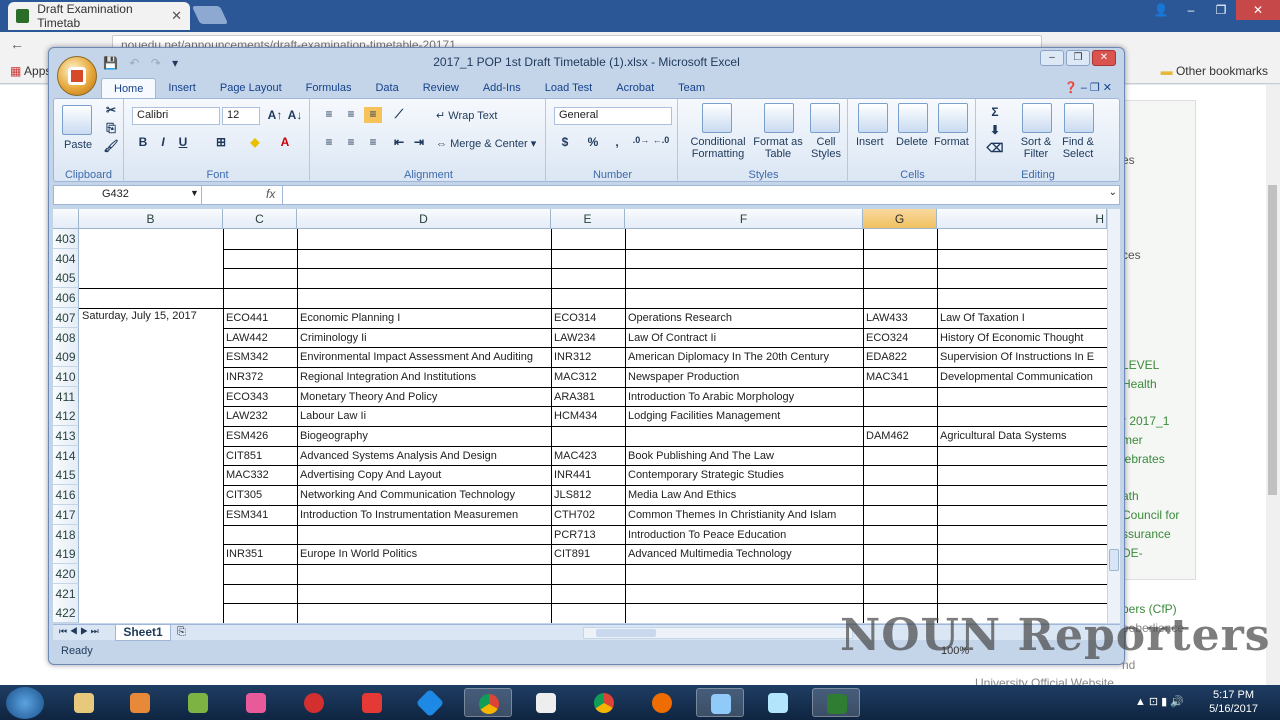  I want to click on cell-h: History Of Economic Thought, so click(1022, 338).